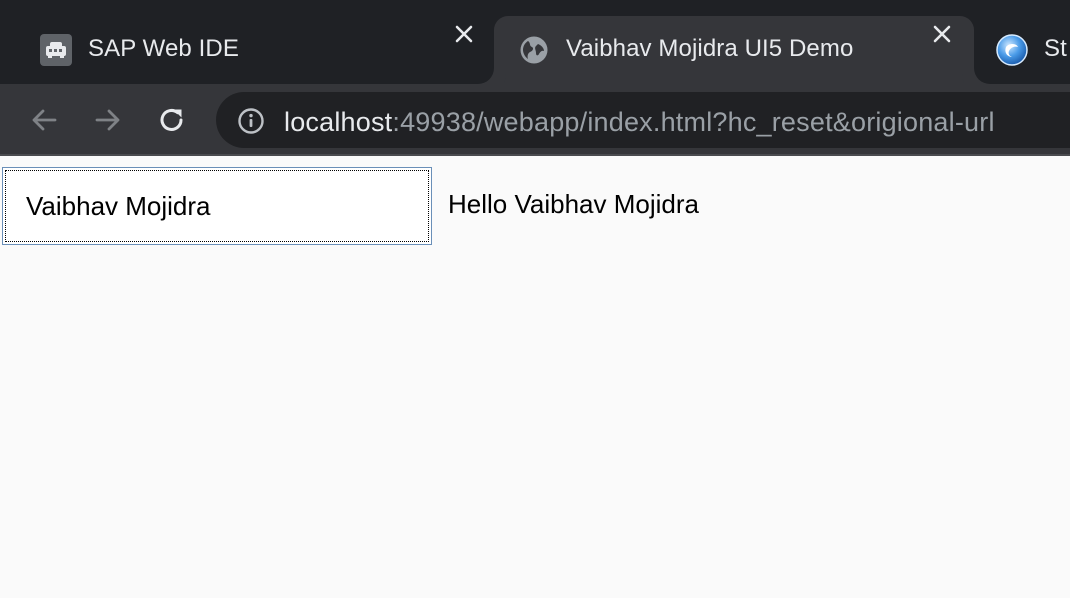 The width and height of the screenshot is (1070, 598). Describe the element at coordinates (710, 48) in the screenshot. I see `tab-title: Vaibhav Mojidra UI5 Demo` at that location.